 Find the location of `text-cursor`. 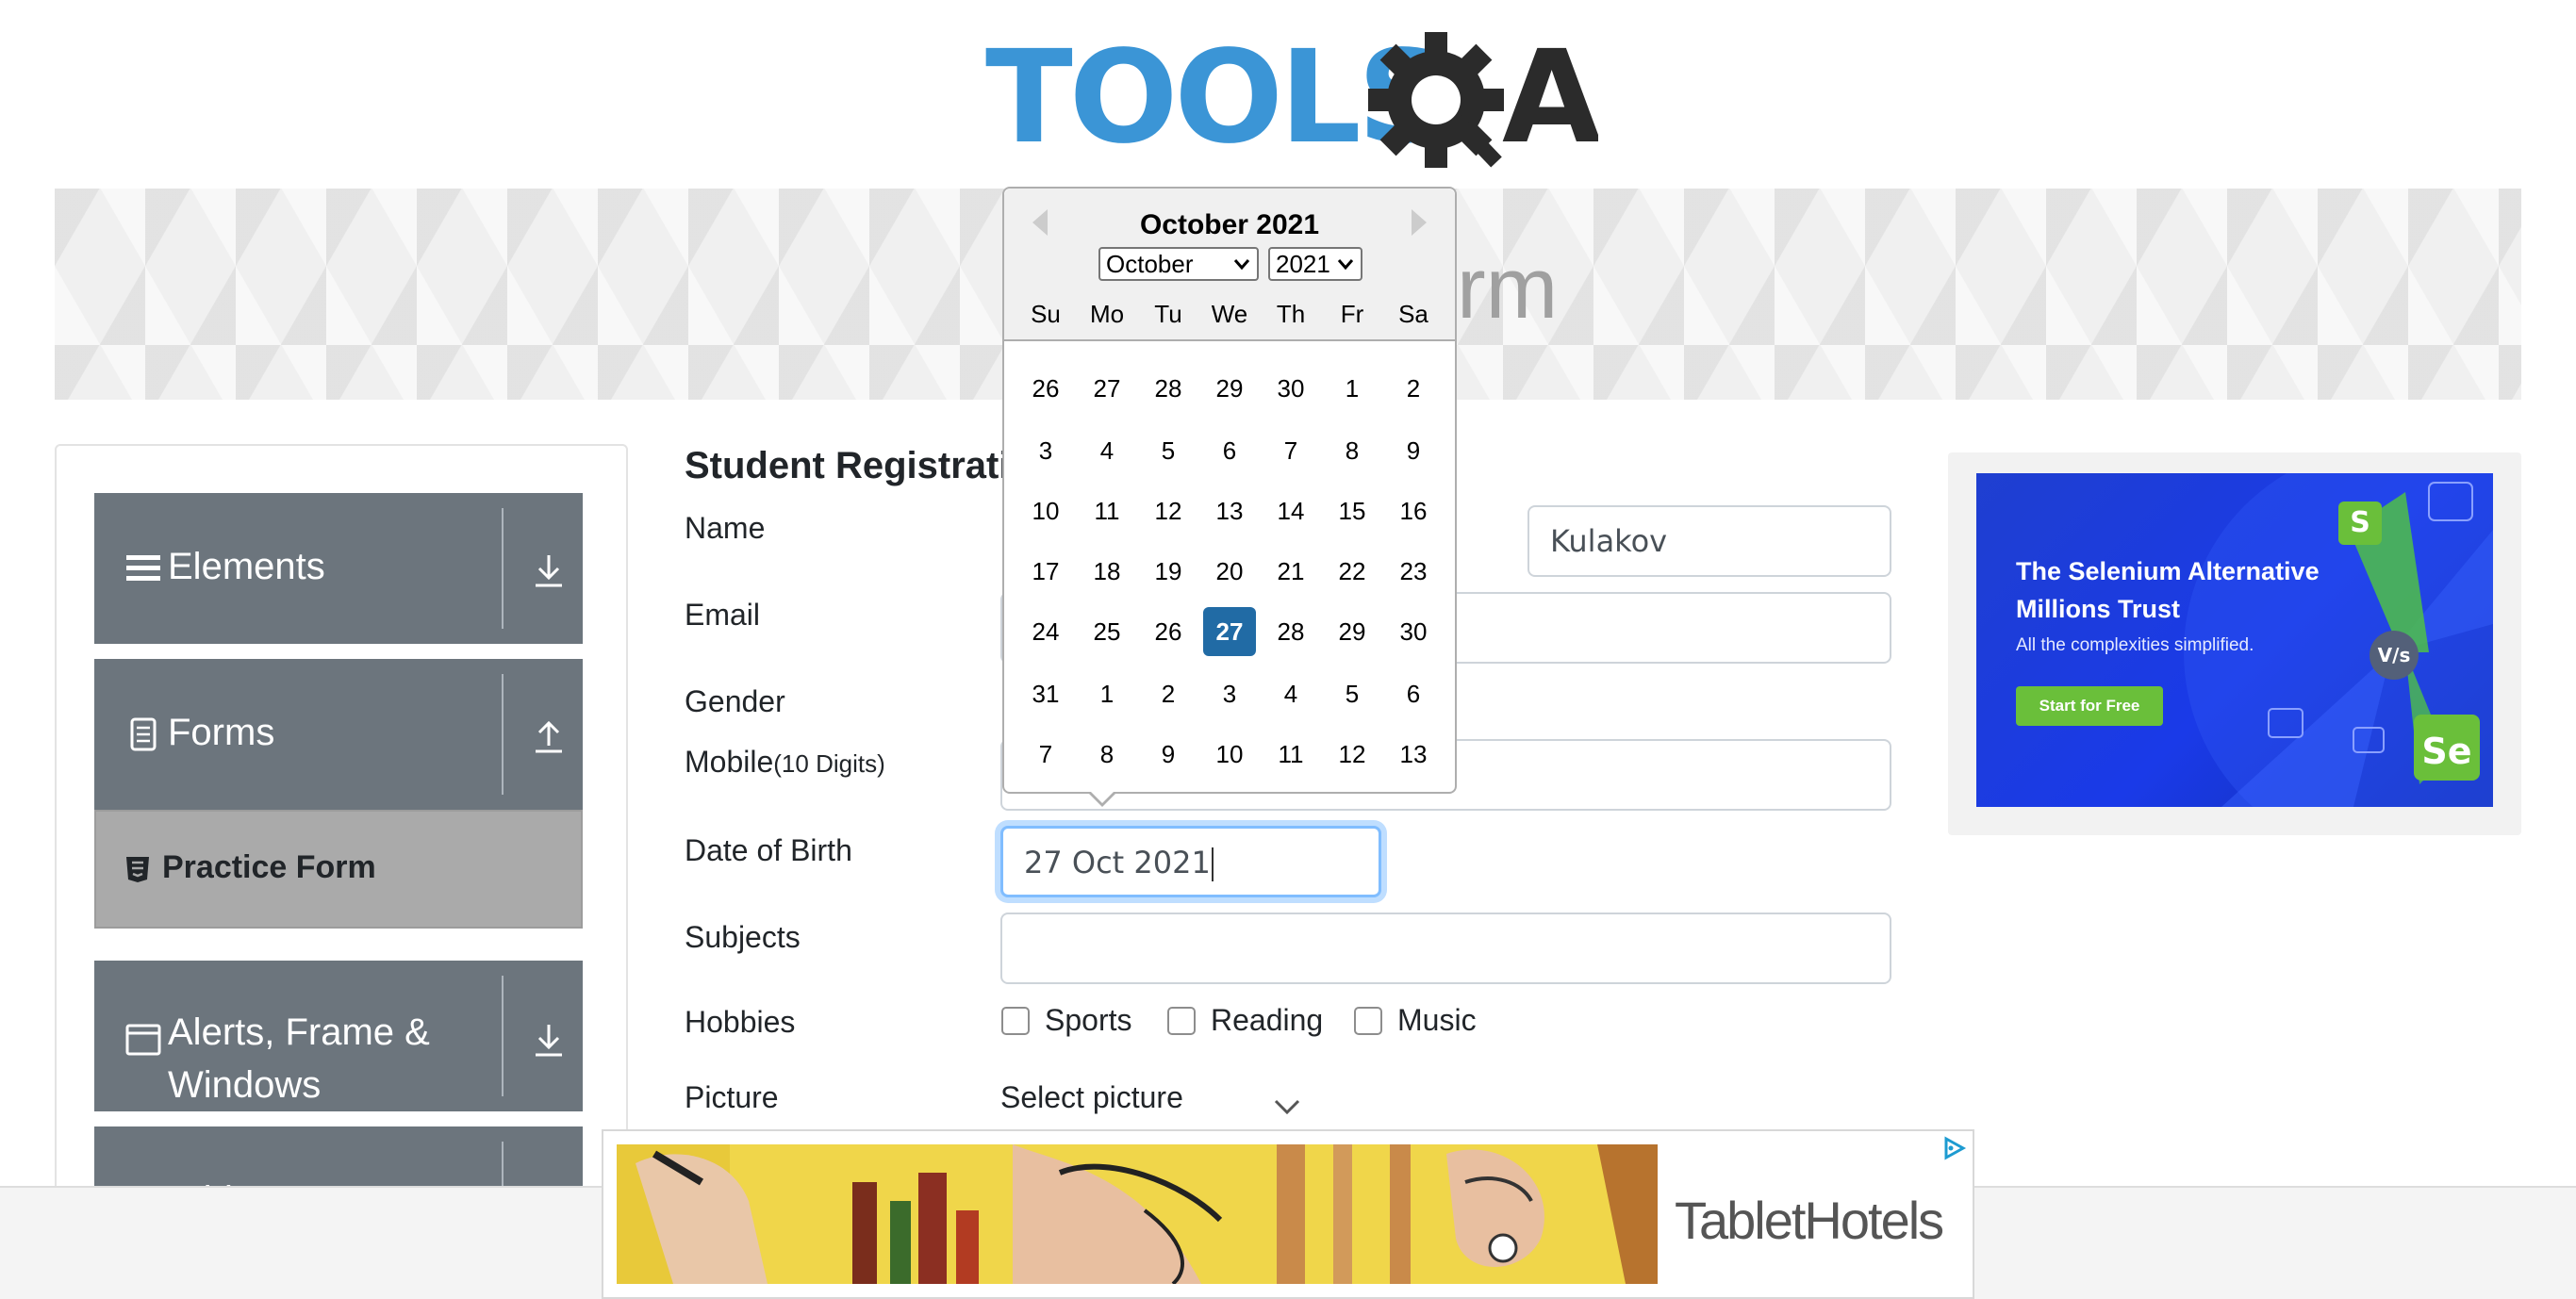

text-cursor is located at coordinates (1212, 864).